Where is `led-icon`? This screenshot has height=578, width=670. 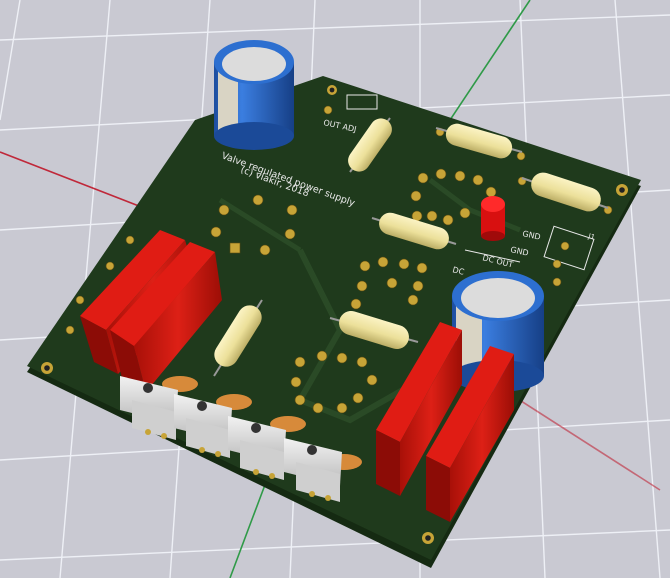
led-icon is located at coordinates (493, 218).